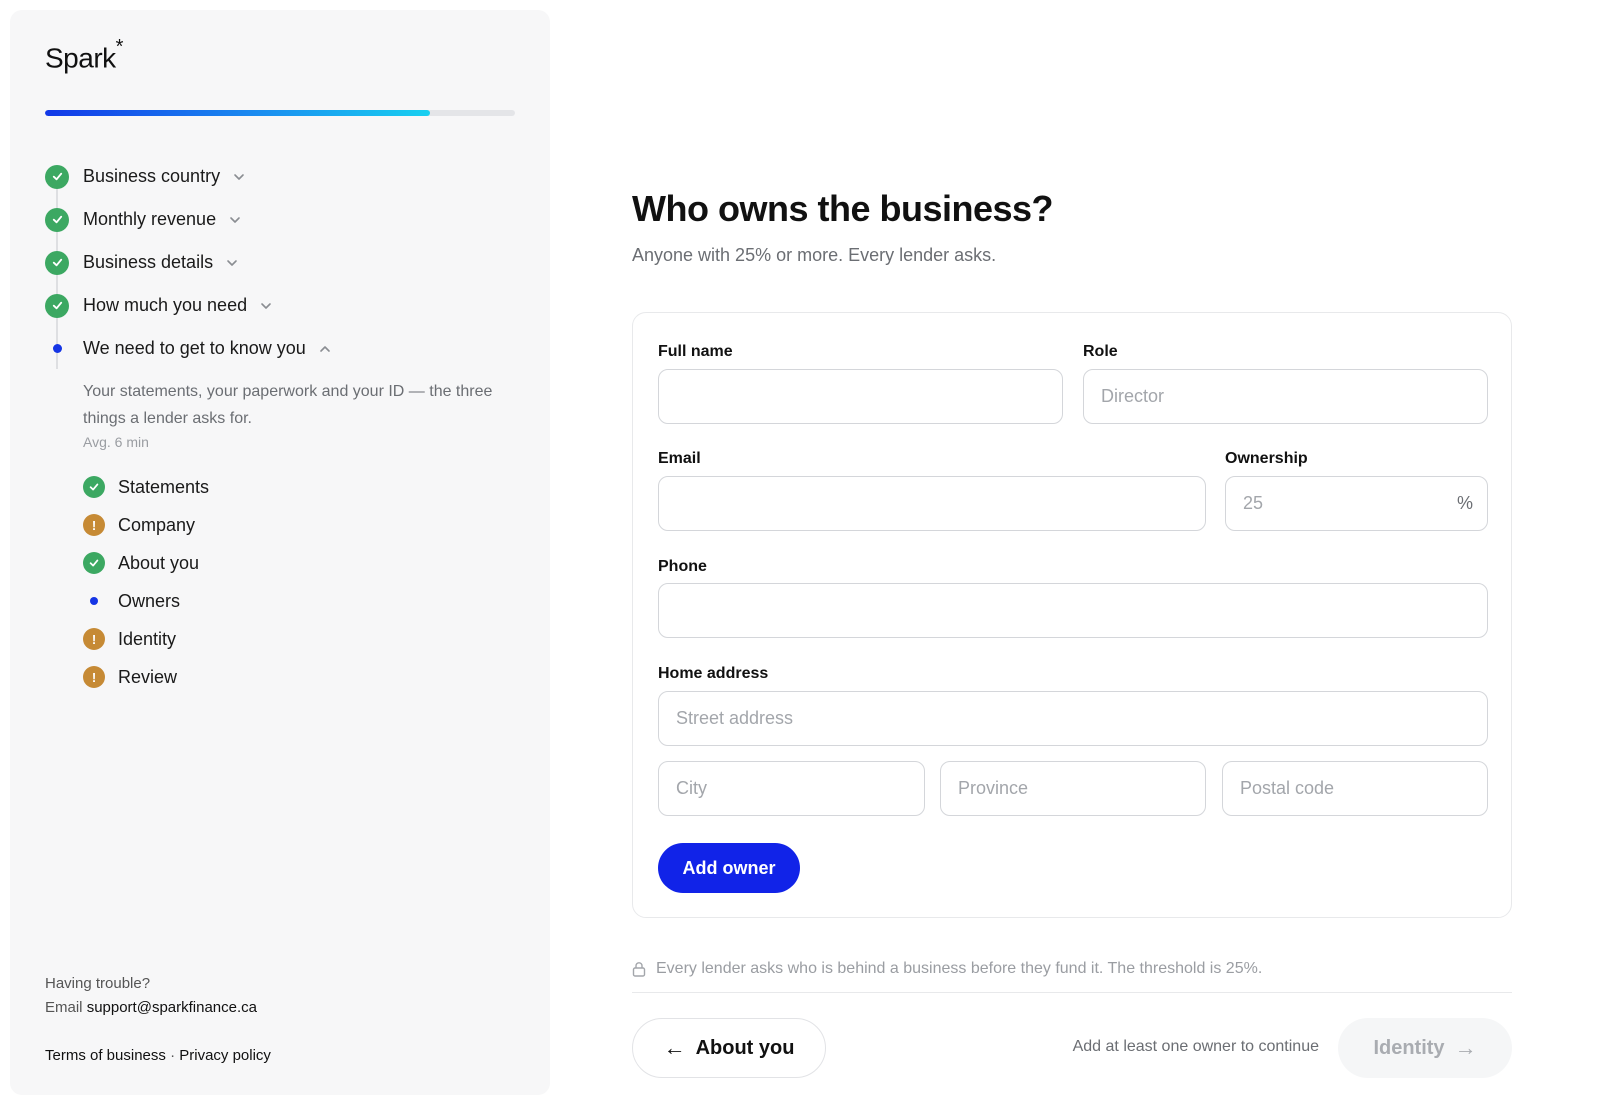 This screenshot has height=1100, width=1600. Describe the element at coordinates (713, 673) in the screenshot. I see `home-address-label: Home address` at that location.